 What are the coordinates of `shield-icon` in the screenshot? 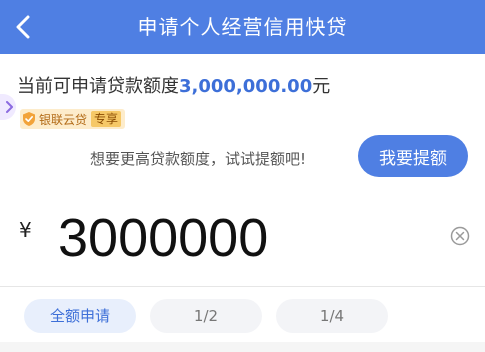 It's located at (29, 119).